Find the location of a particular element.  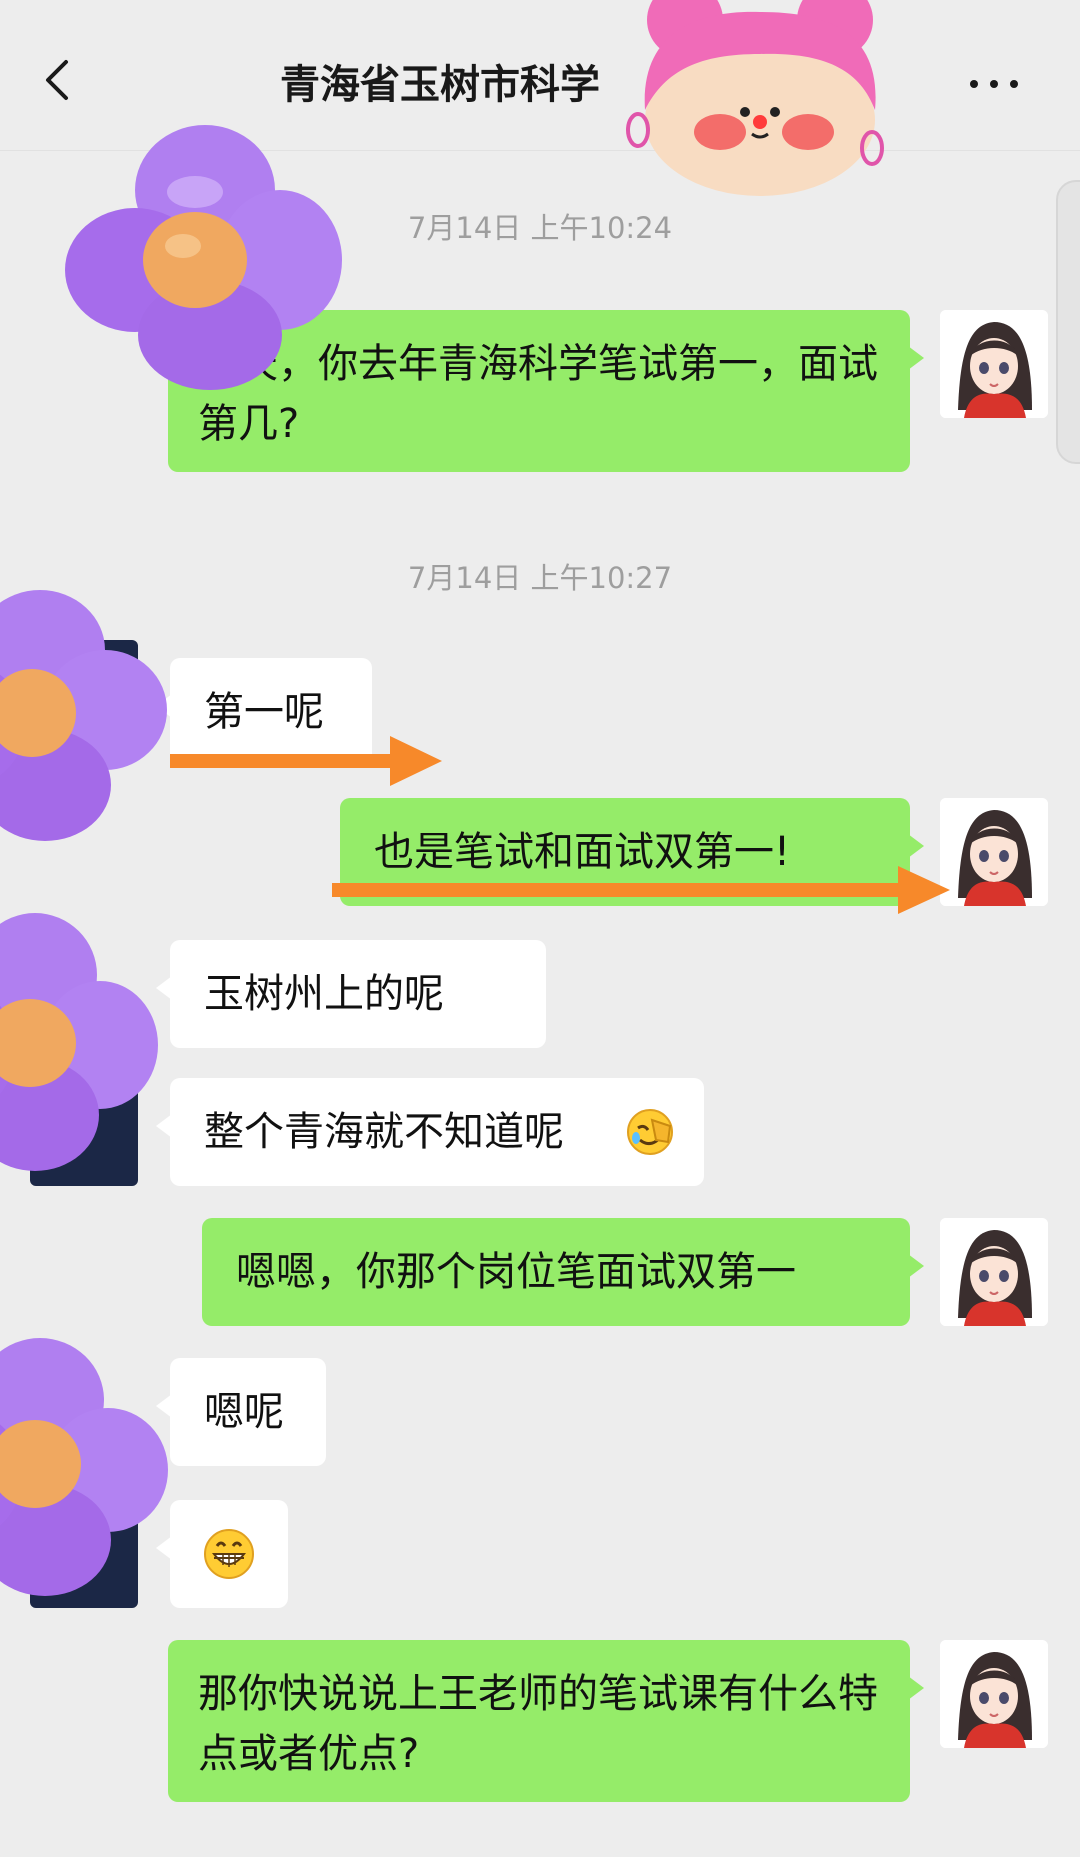

message-bubble-sent: 也是笔试和面试双第一! is located at coordinates (632, 852).